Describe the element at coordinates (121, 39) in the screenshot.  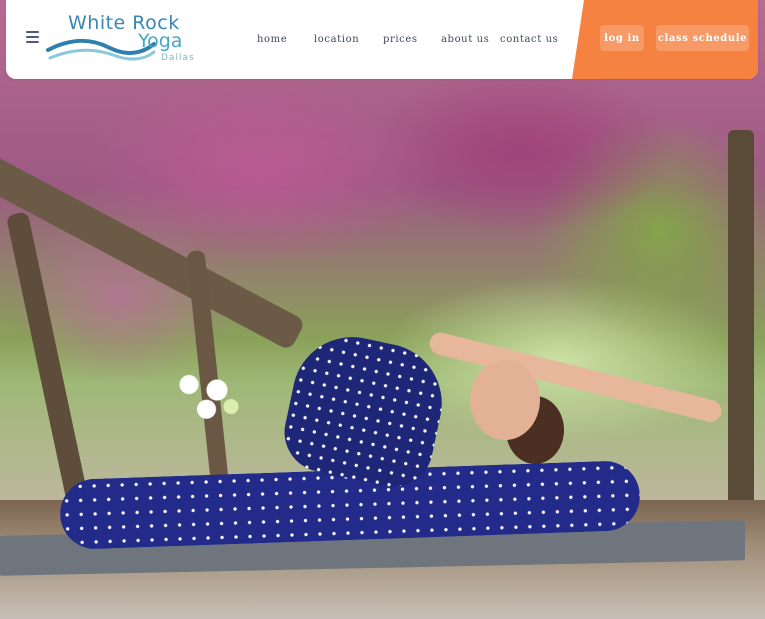
I see `logo: White Rock Yoga Dallas` at that location.